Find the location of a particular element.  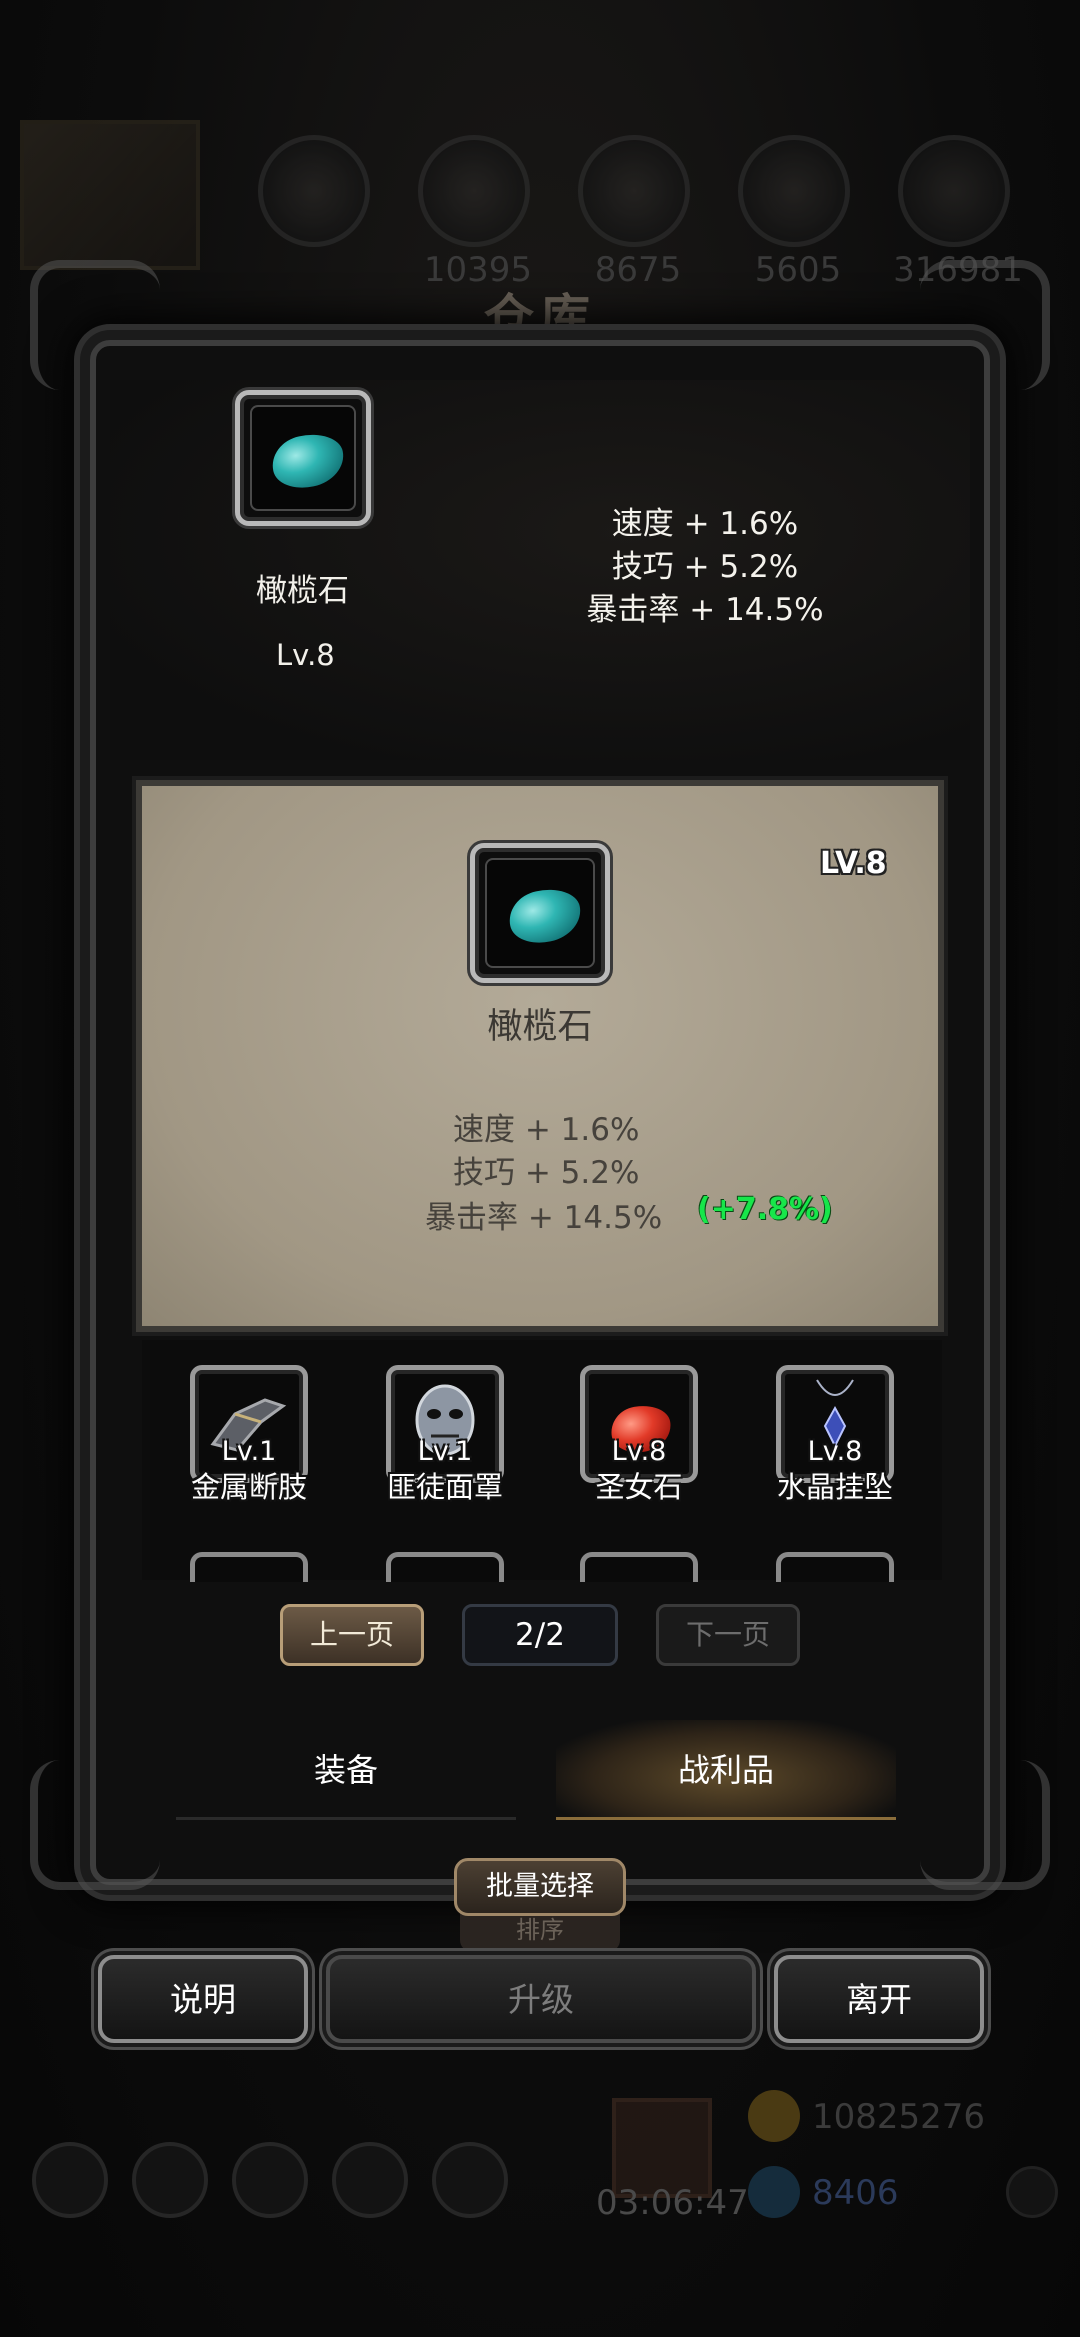

hero-portrait is located at coordinates (110, 195).